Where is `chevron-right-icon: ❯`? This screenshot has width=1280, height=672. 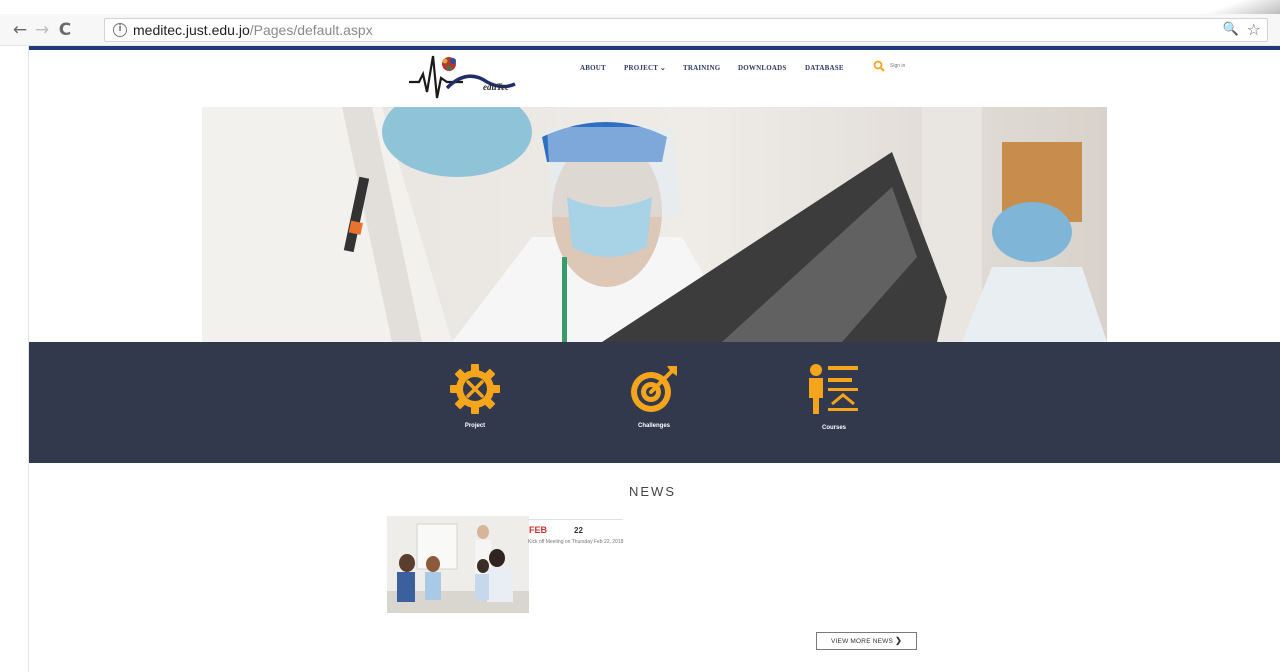 chevron-right-icon: ❯ is located at coordinates (898, 640).